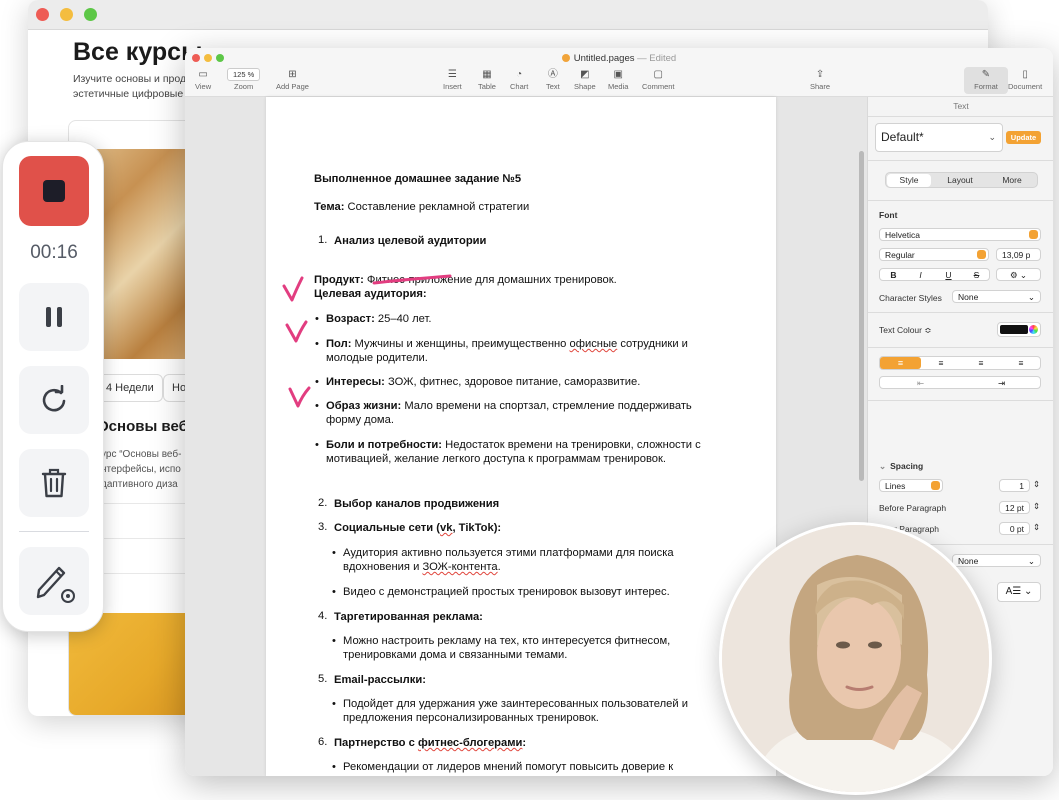  Describe the element at coordinates (412, 279) in the screenshot. I see `underline-annotation` at that location.